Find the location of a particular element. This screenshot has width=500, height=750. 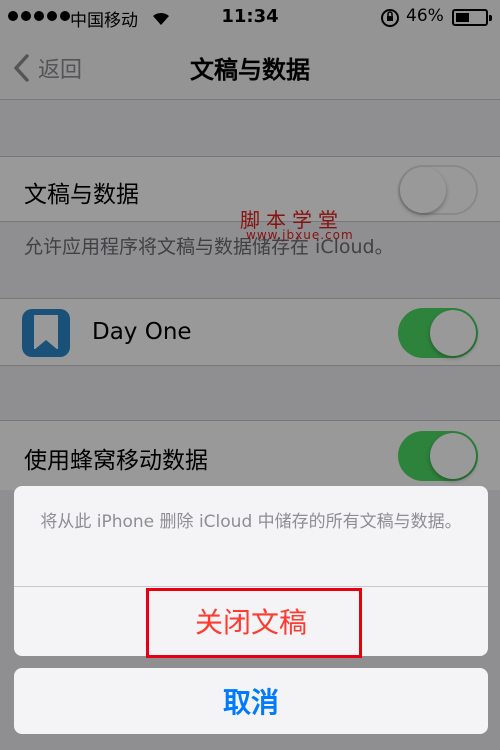

cancel-button: 取消 is located at coordinates (251, 701).